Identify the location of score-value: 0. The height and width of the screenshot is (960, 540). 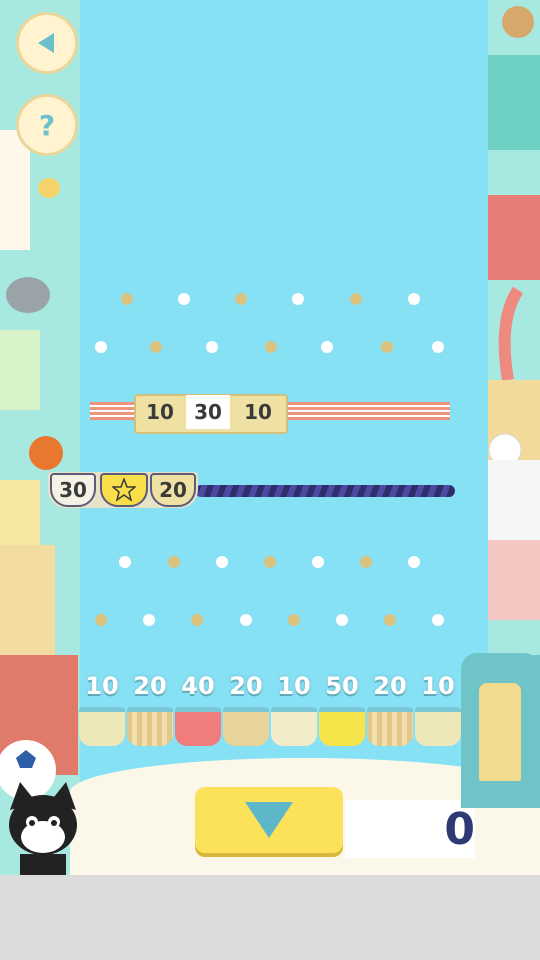
(459, 829).